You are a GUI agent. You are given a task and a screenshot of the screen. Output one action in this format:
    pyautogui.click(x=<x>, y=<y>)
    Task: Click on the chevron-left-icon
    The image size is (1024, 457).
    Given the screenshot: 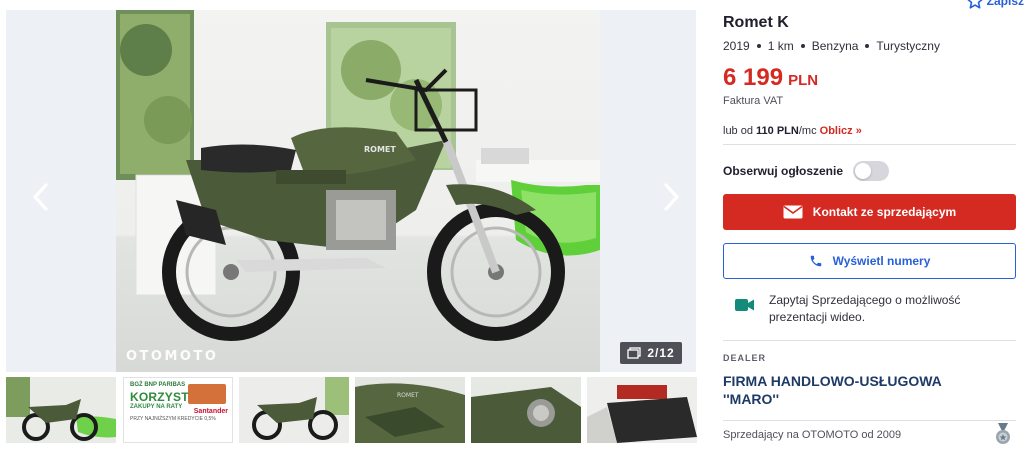 What is the action you would take?
    pyautogui.click(x=40, y=197)
    